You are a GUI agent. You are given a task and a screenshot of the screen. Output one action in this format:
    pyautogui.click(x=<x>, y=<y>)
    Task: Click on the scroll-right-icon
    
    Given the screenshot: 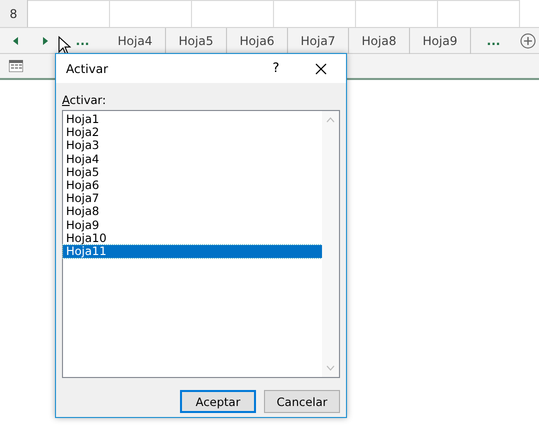 What is the action you would take?
    pyautogui.click(x=45, y=40)
    